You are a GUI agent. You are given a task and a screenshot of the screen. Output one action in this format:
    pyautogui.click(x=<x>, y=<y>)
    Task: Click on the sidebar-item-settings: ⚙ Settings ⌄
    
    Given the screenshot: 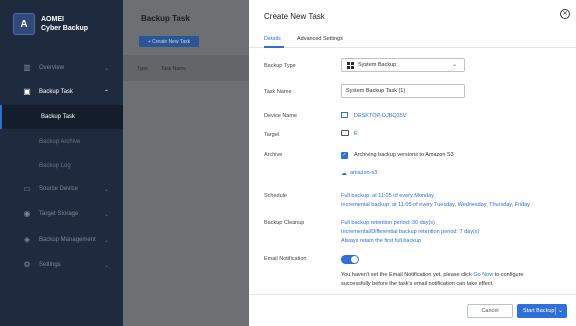 What is the action you would take?
    pyautogui.click(x=61, y=265)
    